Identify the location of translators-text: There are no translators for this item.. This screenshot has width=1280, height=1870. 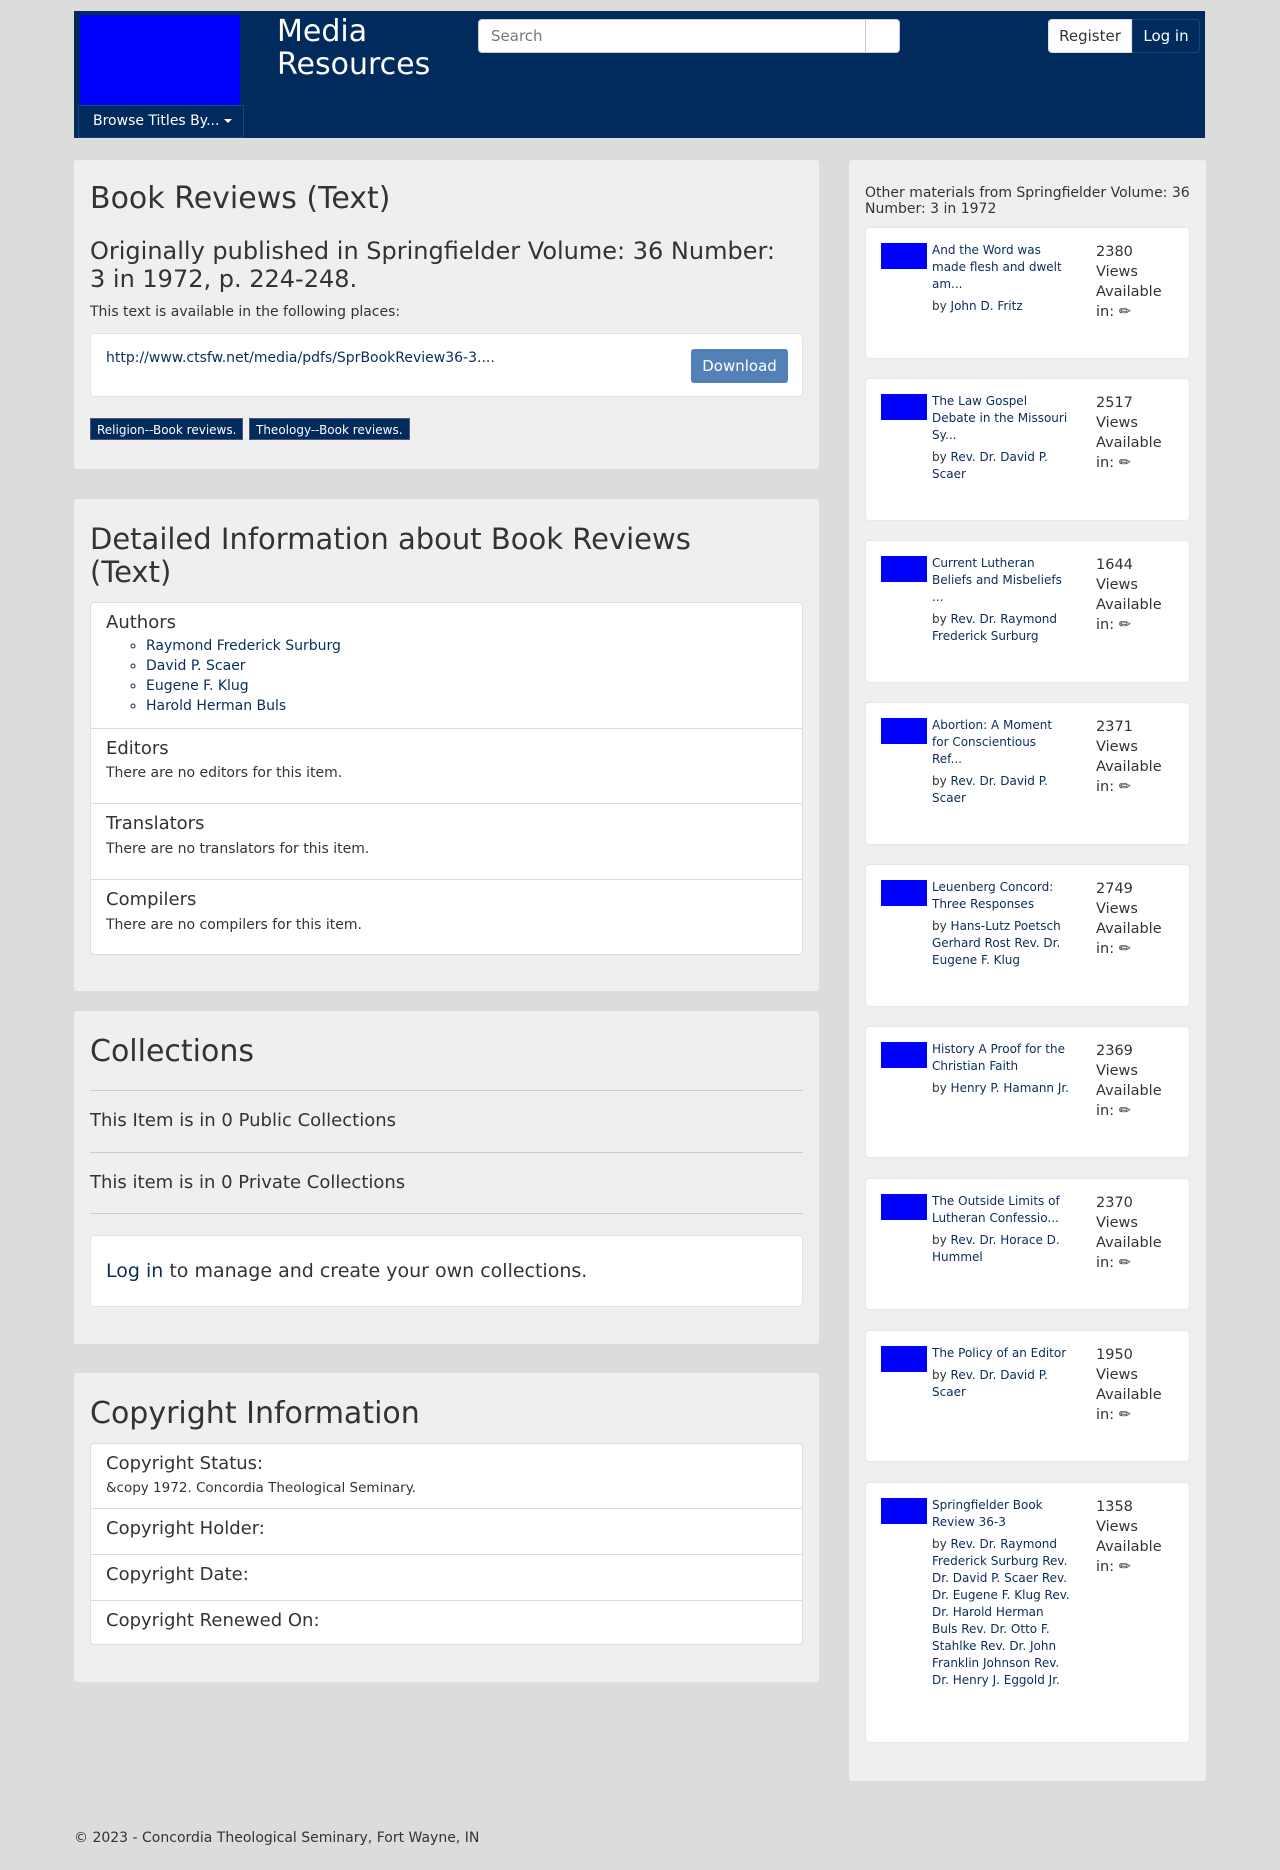
(238, 849).